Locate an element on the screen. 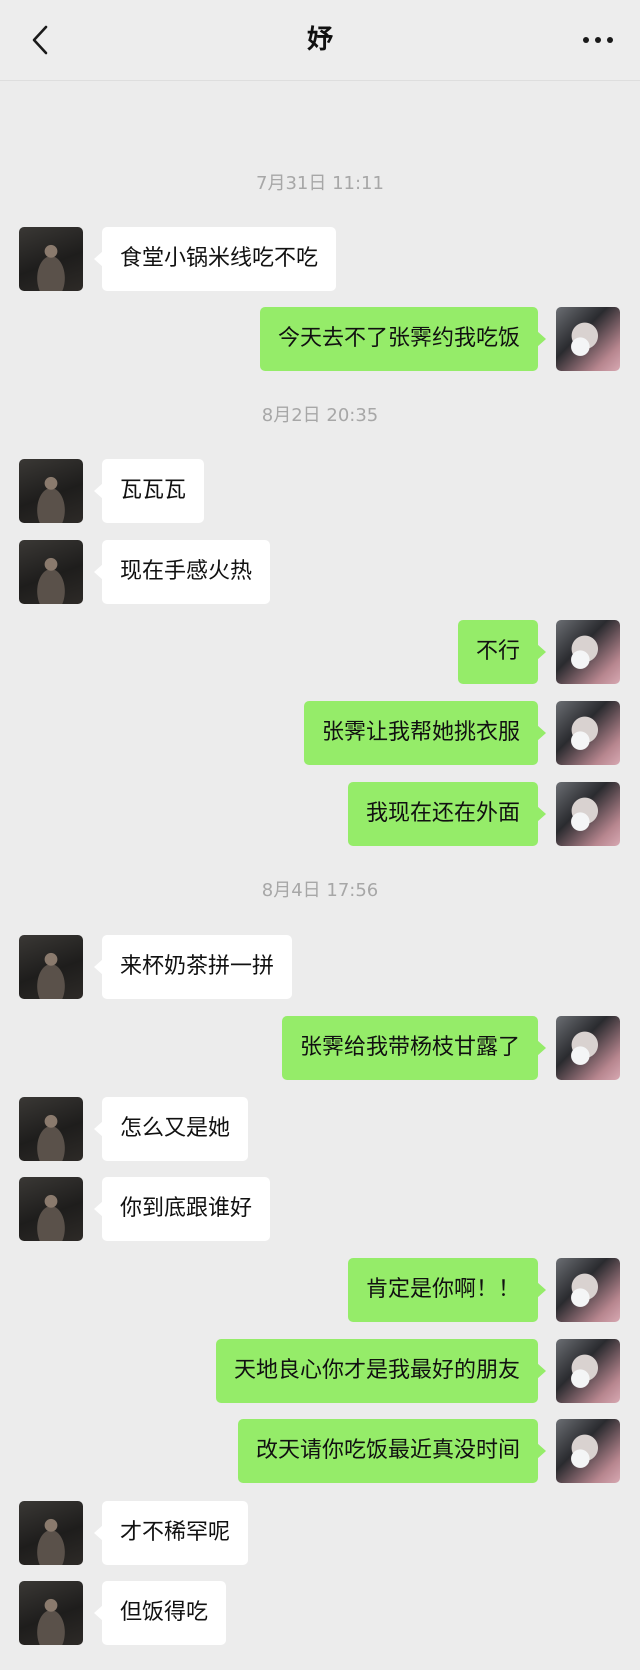 The width and height of the screenshot is (640, 1670). received-message-bubble: 食堂小锅米线吃不吃 is located at coordinates (215, 259).